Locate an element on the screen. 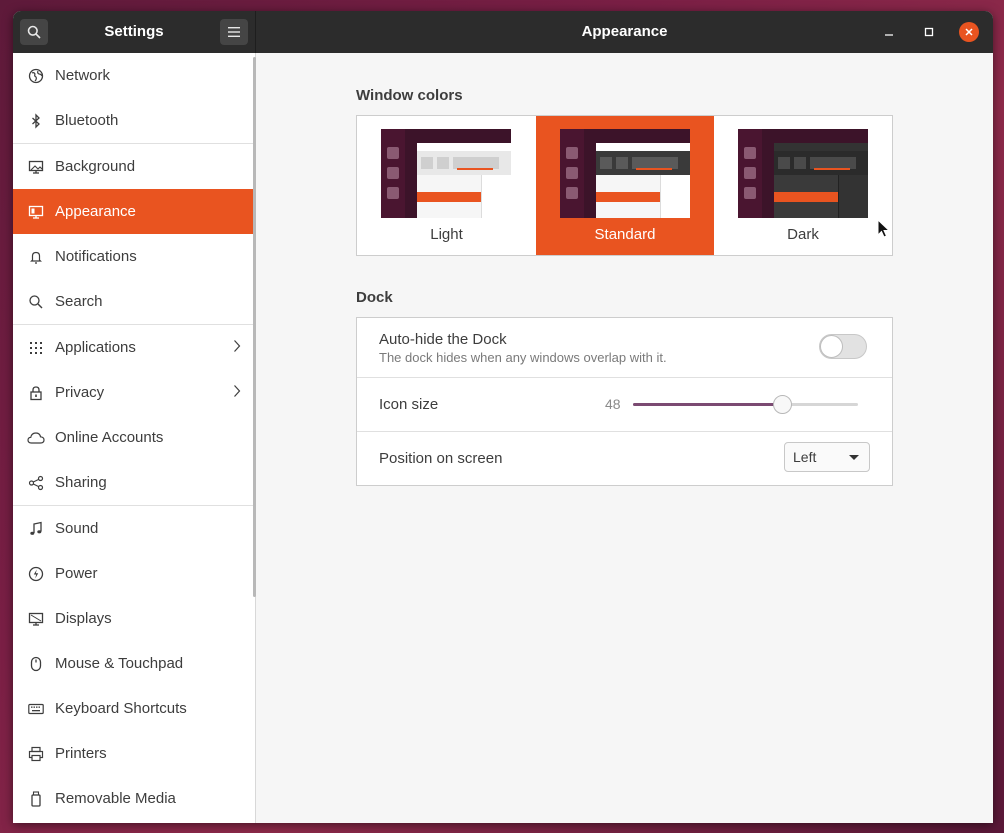 Image resolution: width=1004 pixels, height=833 pixels. titlebar: Settings Appearance is located at coordinates (503, 32).